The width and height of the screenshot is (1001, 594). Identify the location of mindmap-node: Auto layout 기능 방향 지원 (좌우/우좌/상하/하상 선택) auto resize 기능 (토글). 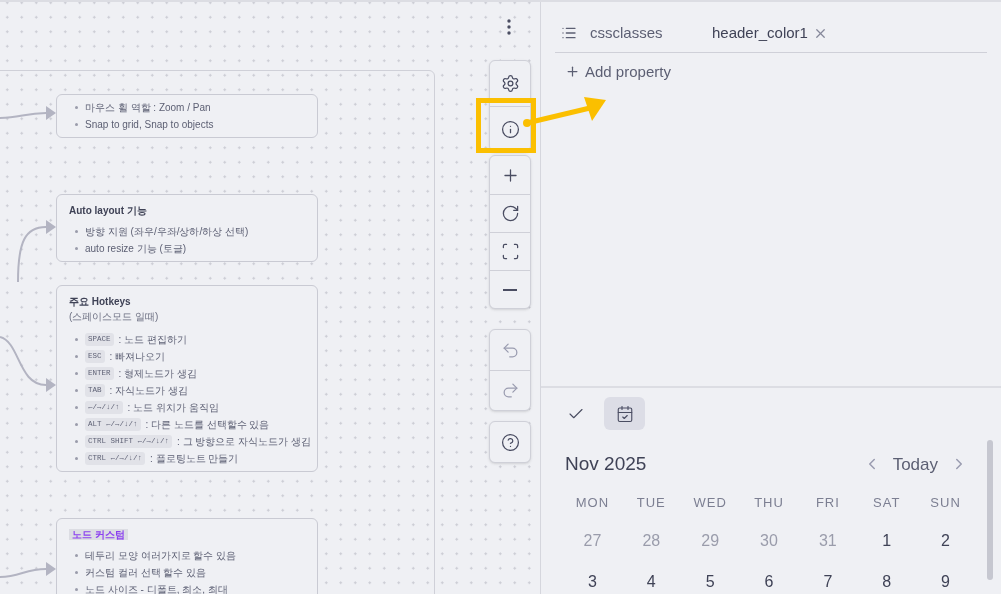
(187, 228).